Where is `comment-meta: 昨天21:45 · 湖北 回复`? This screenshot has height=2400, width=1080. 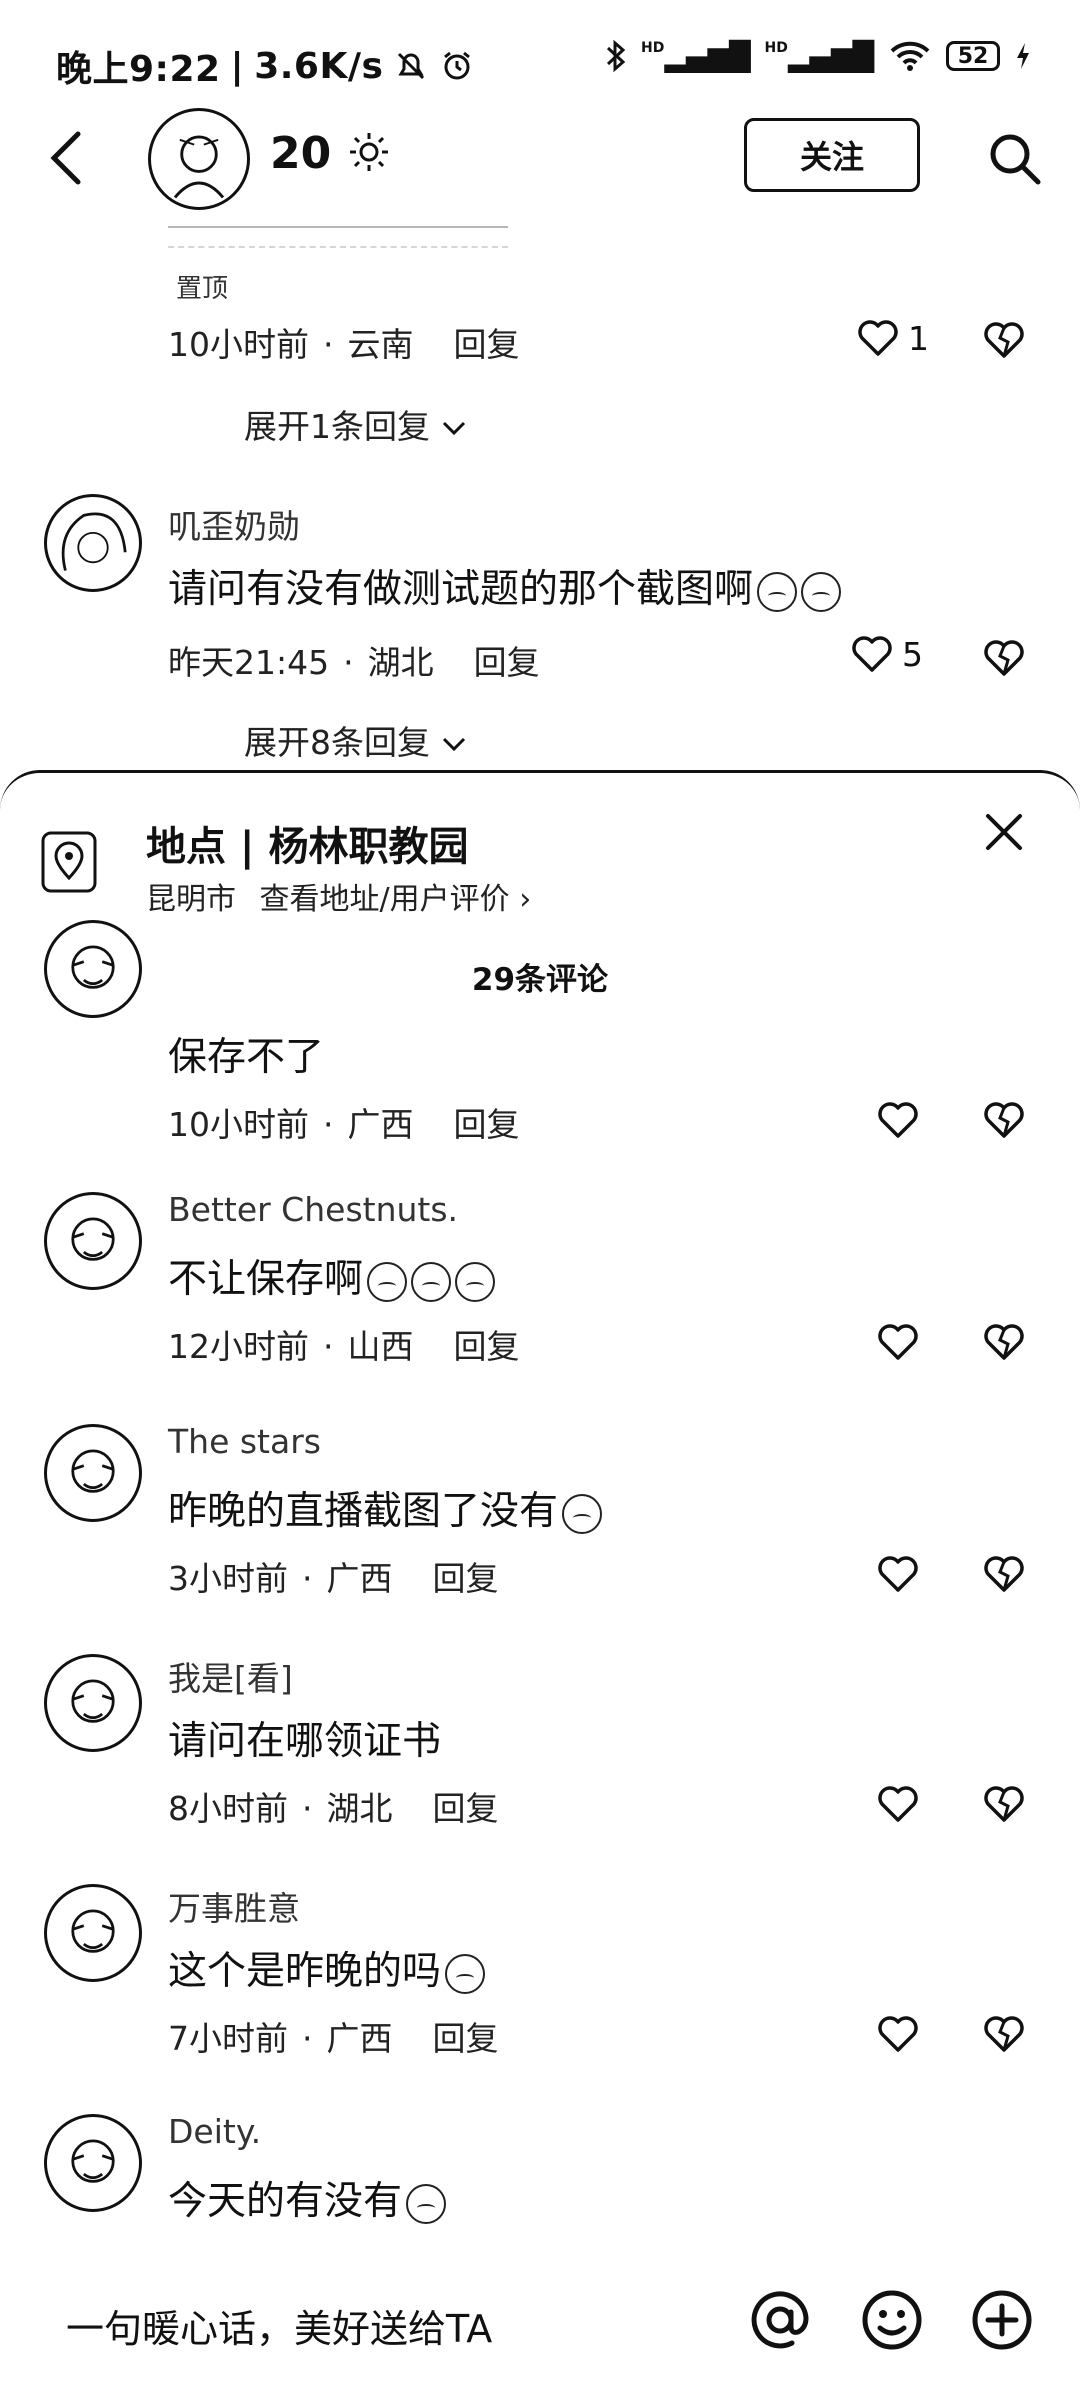
comment-meta: 昨天21:45 · 湖北 回复 is located at coordinates (354, 662).